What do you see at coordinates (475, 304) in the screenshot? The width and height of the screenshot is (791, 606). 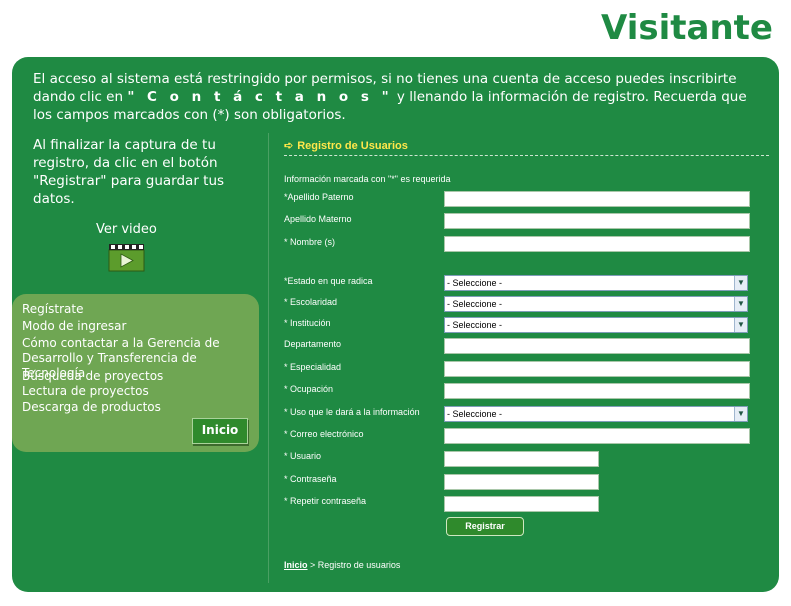 I see `escolaridad-select-value: - Seleccione -` at bounding box center [475, 304].